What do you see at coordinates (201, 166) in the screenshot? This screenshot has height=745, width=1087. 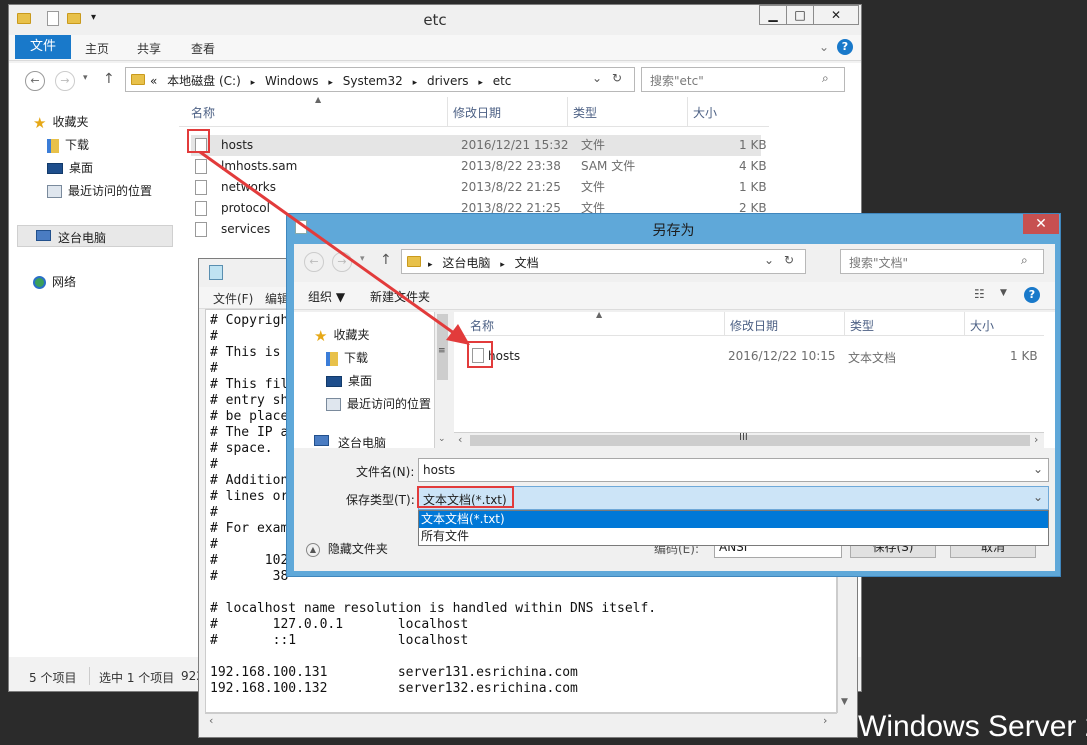 I see `file-icon` at bounding box center [201, 166].